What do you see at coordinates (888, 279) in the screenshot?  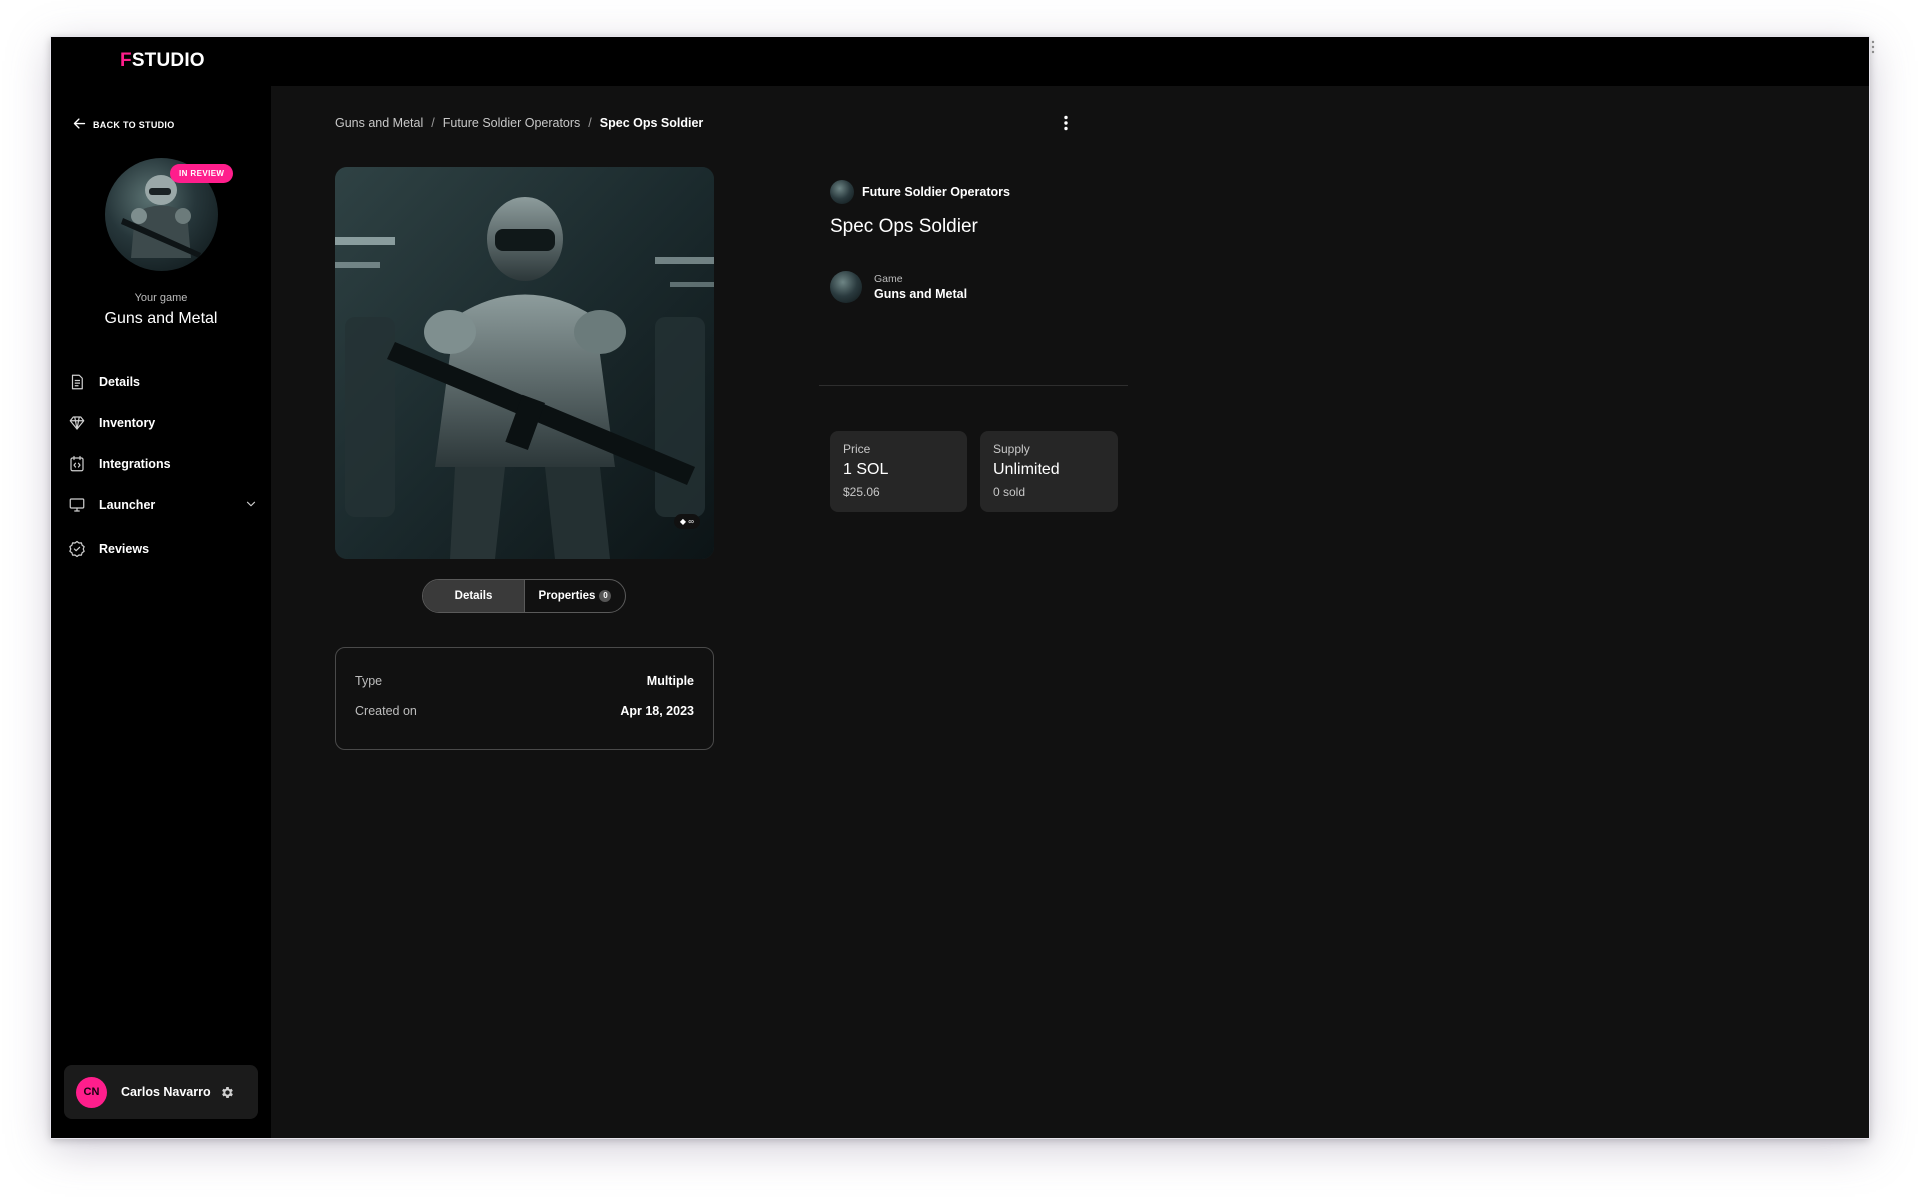 I see `game-label: Game` at bounding box center [888, 279].